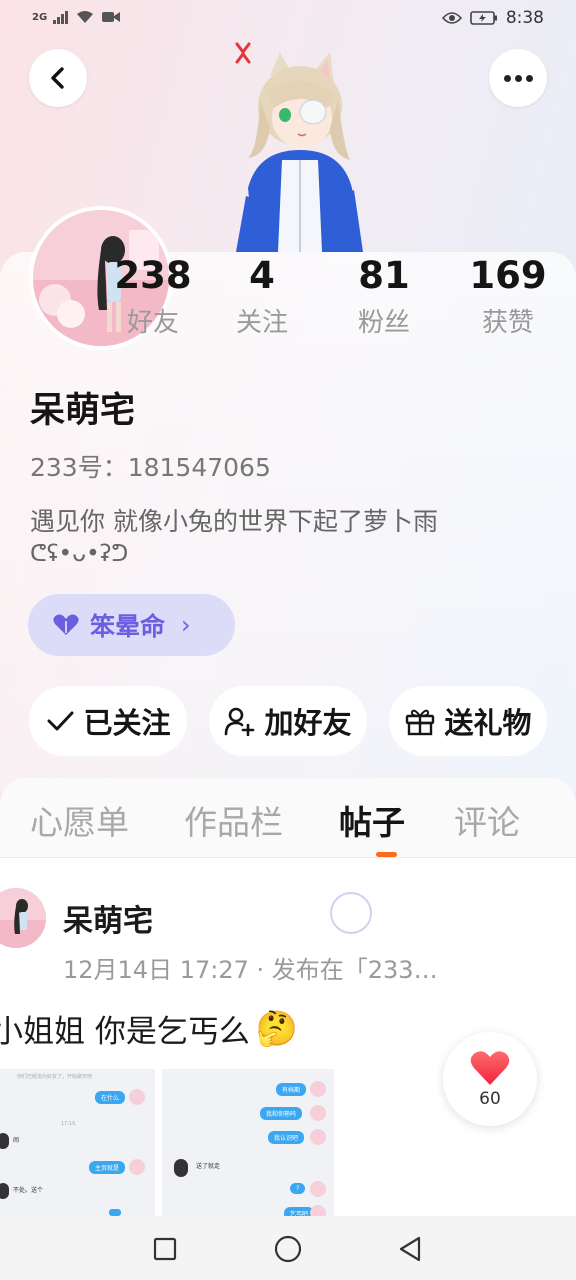 The image size is (576, 1280). I want to click on triangle-back-icon, so click(410, 1249).